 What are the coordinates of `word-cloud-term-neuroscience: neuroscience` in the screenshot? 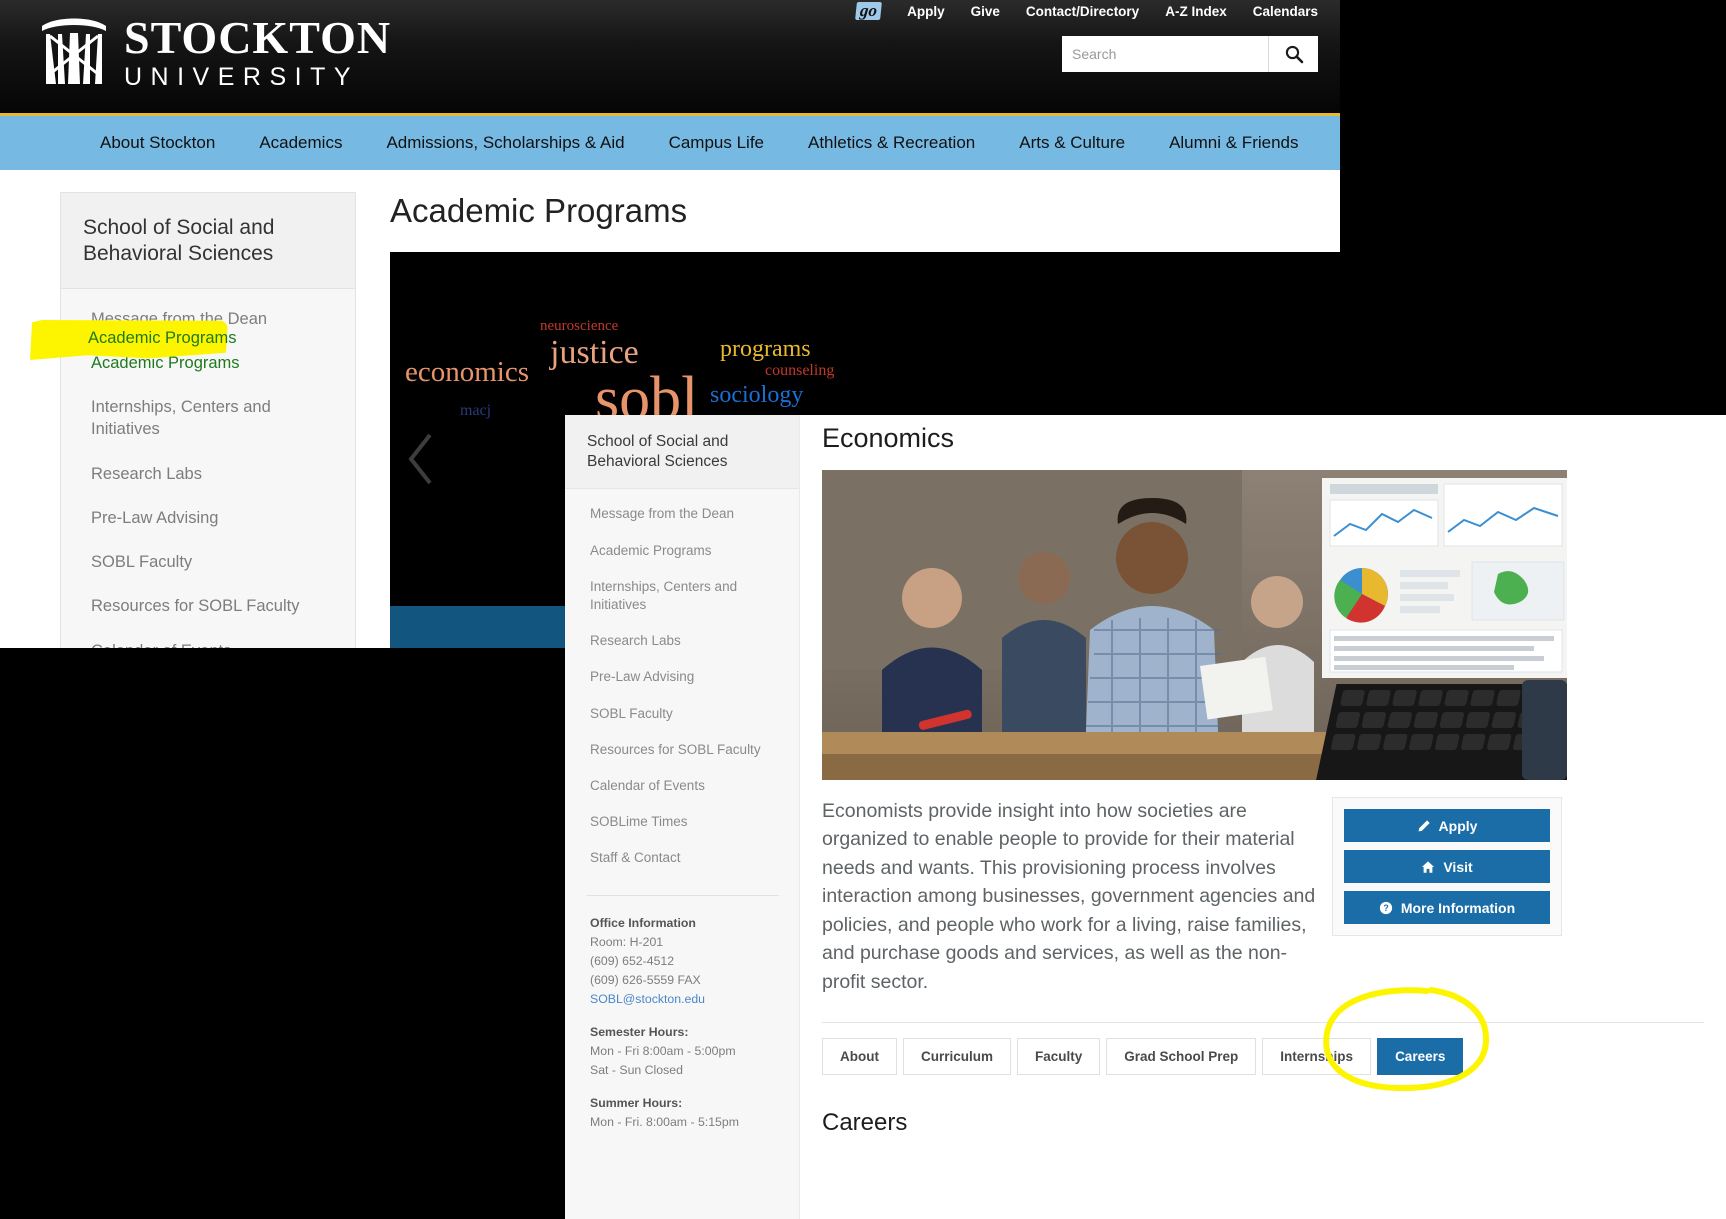 It's located at (579, 326).